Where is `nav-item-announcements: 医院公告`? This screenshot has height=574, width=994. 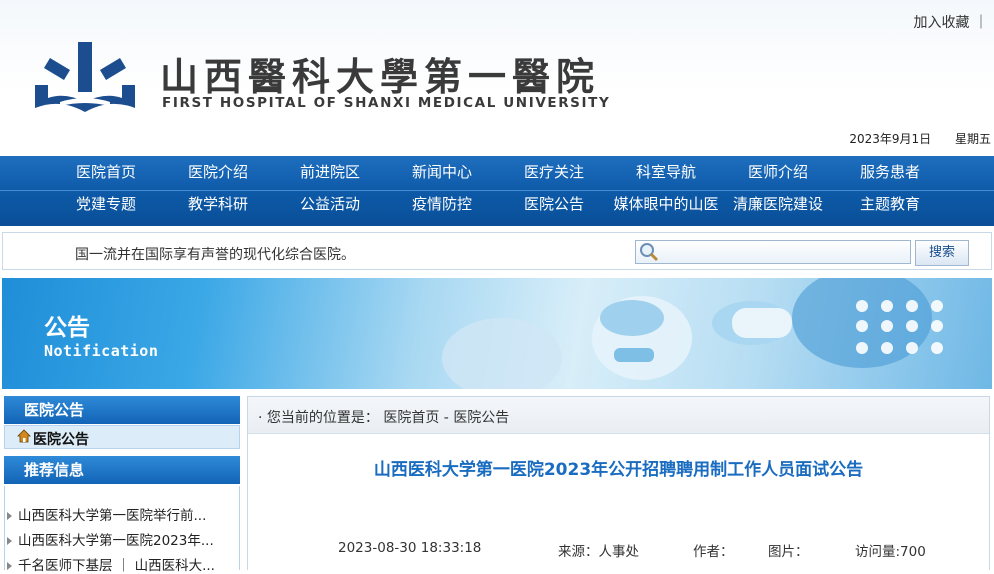 nav-item-announcements: 医院公告 is located at coordinates (554, 204).